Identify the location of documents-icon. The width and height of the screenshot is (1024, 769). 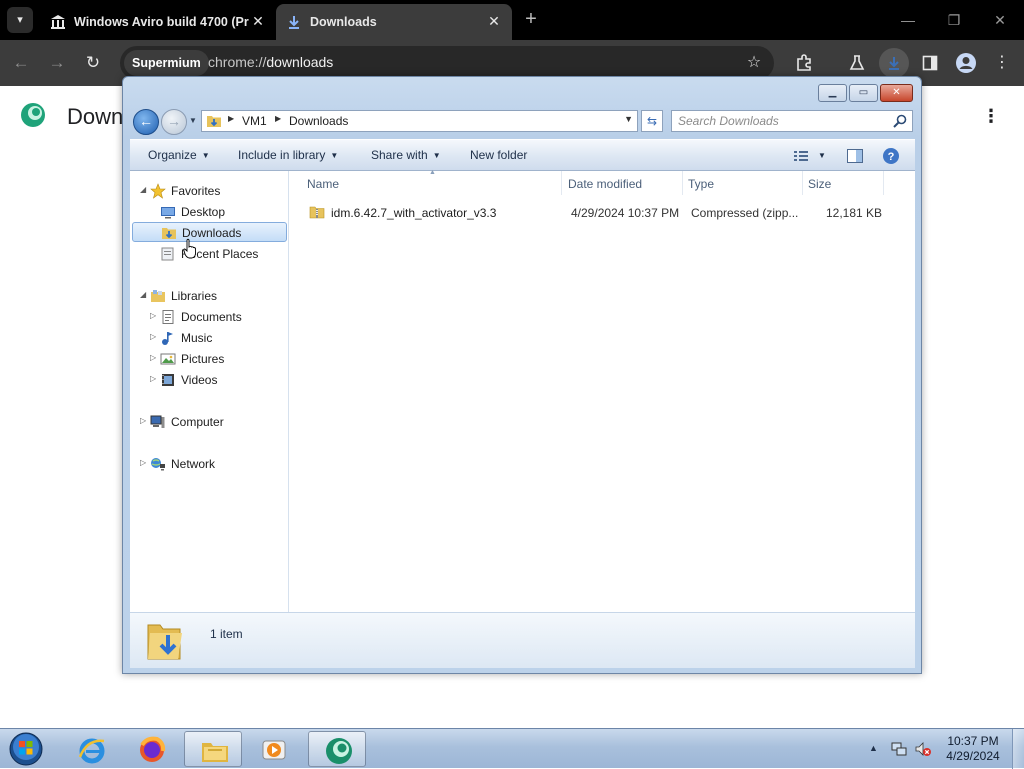
(168, 317).